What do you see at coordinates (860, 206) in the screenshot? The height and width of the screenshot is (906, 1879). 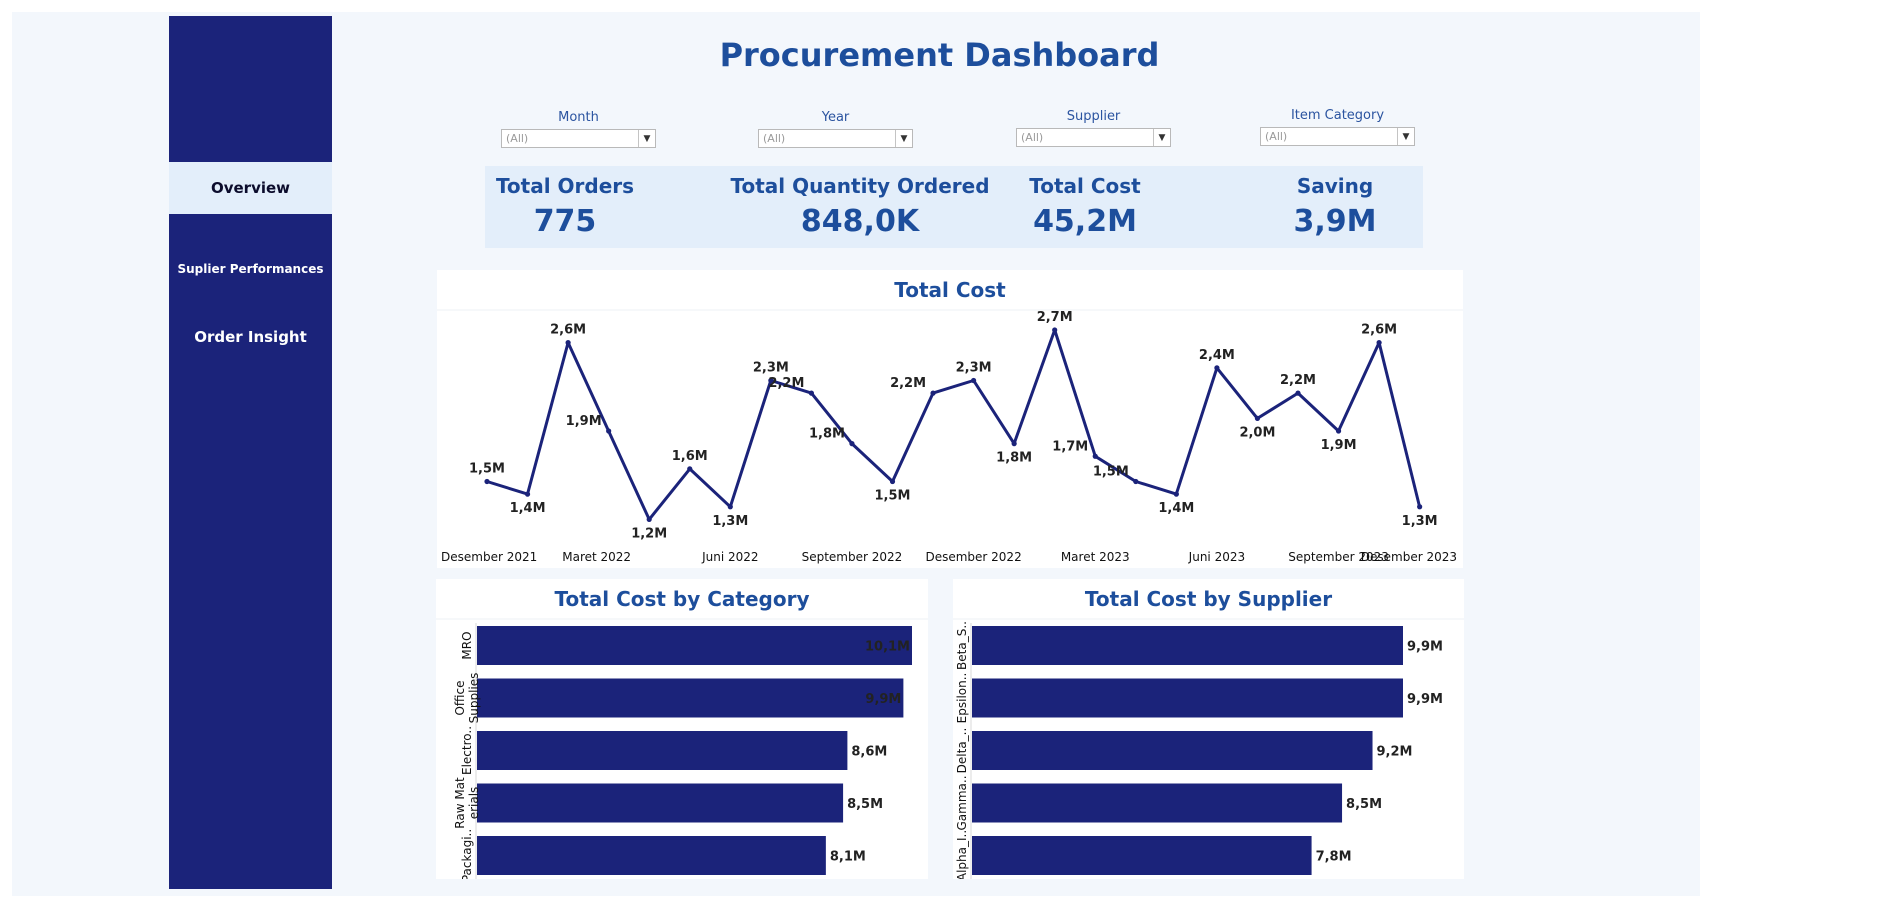 I see `kpi-total-quantity-ordered: Total Quantity Ordered 848,0K` at bounding box center [860, 206].